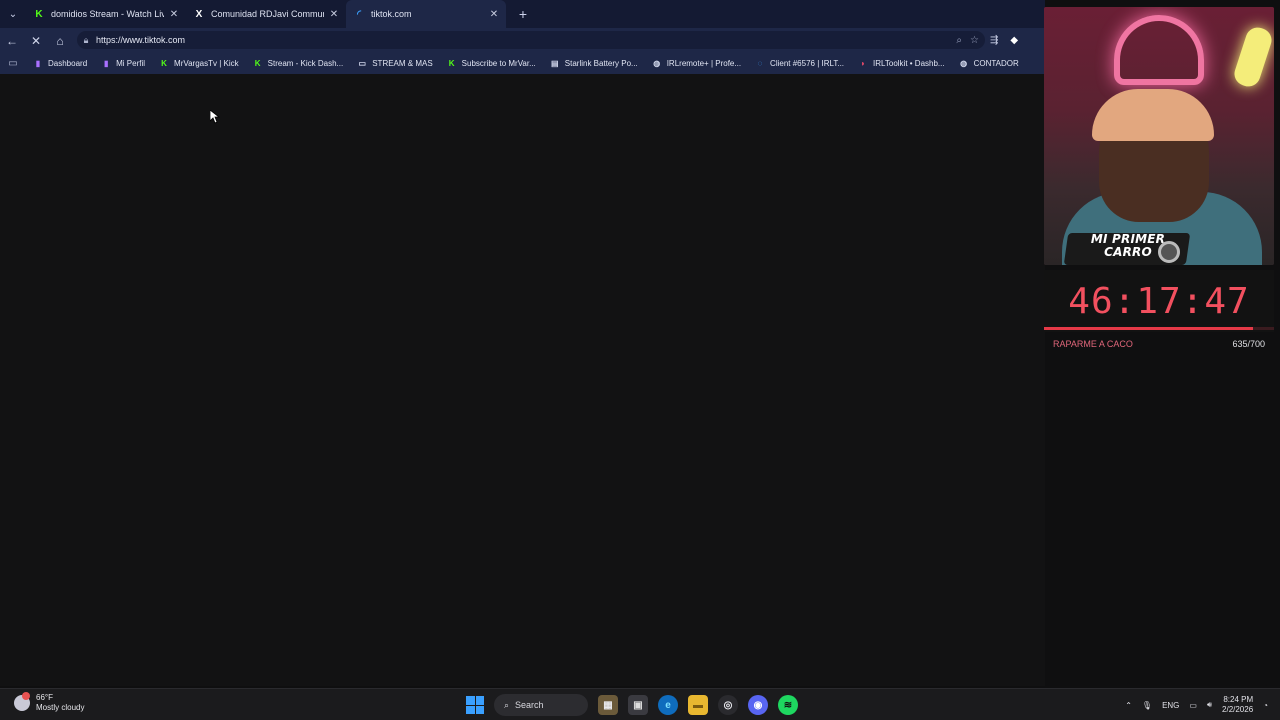 The height and width of the screenshot is (720, 1280). What do you see at coordinates (974, 40) in the screenshot?
I see `favorite-star-icon: ☆` at bounding box center [974, 40].